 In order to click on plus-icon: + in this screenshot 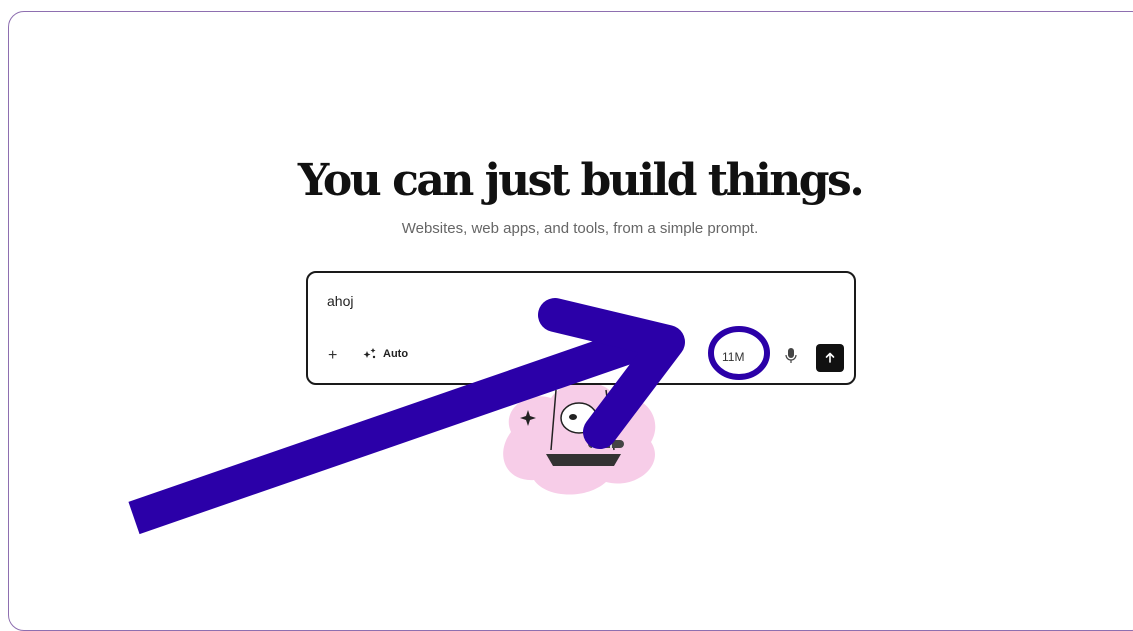, I will do `click(333, 355)`.